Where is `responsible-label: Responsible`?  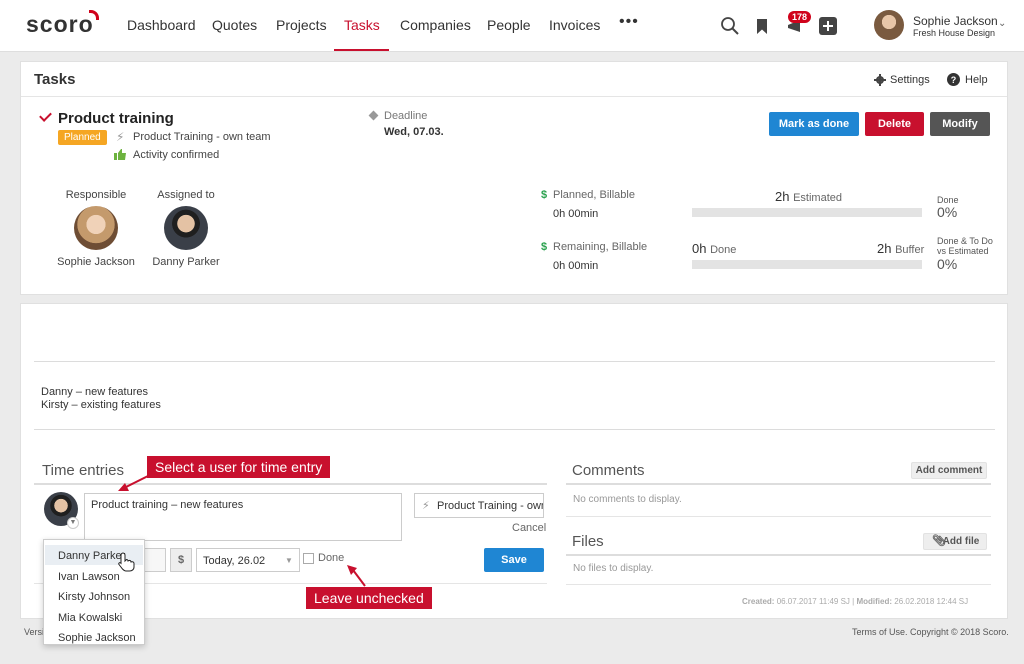 responsible-label: Responsible is located at coordinates (96, 195).